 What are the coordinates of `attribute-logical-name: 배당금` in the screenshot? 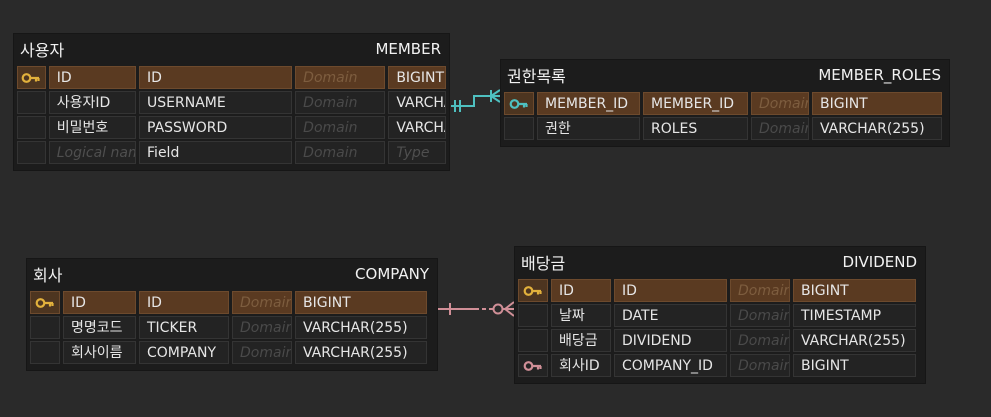 It's located at (581, 340).